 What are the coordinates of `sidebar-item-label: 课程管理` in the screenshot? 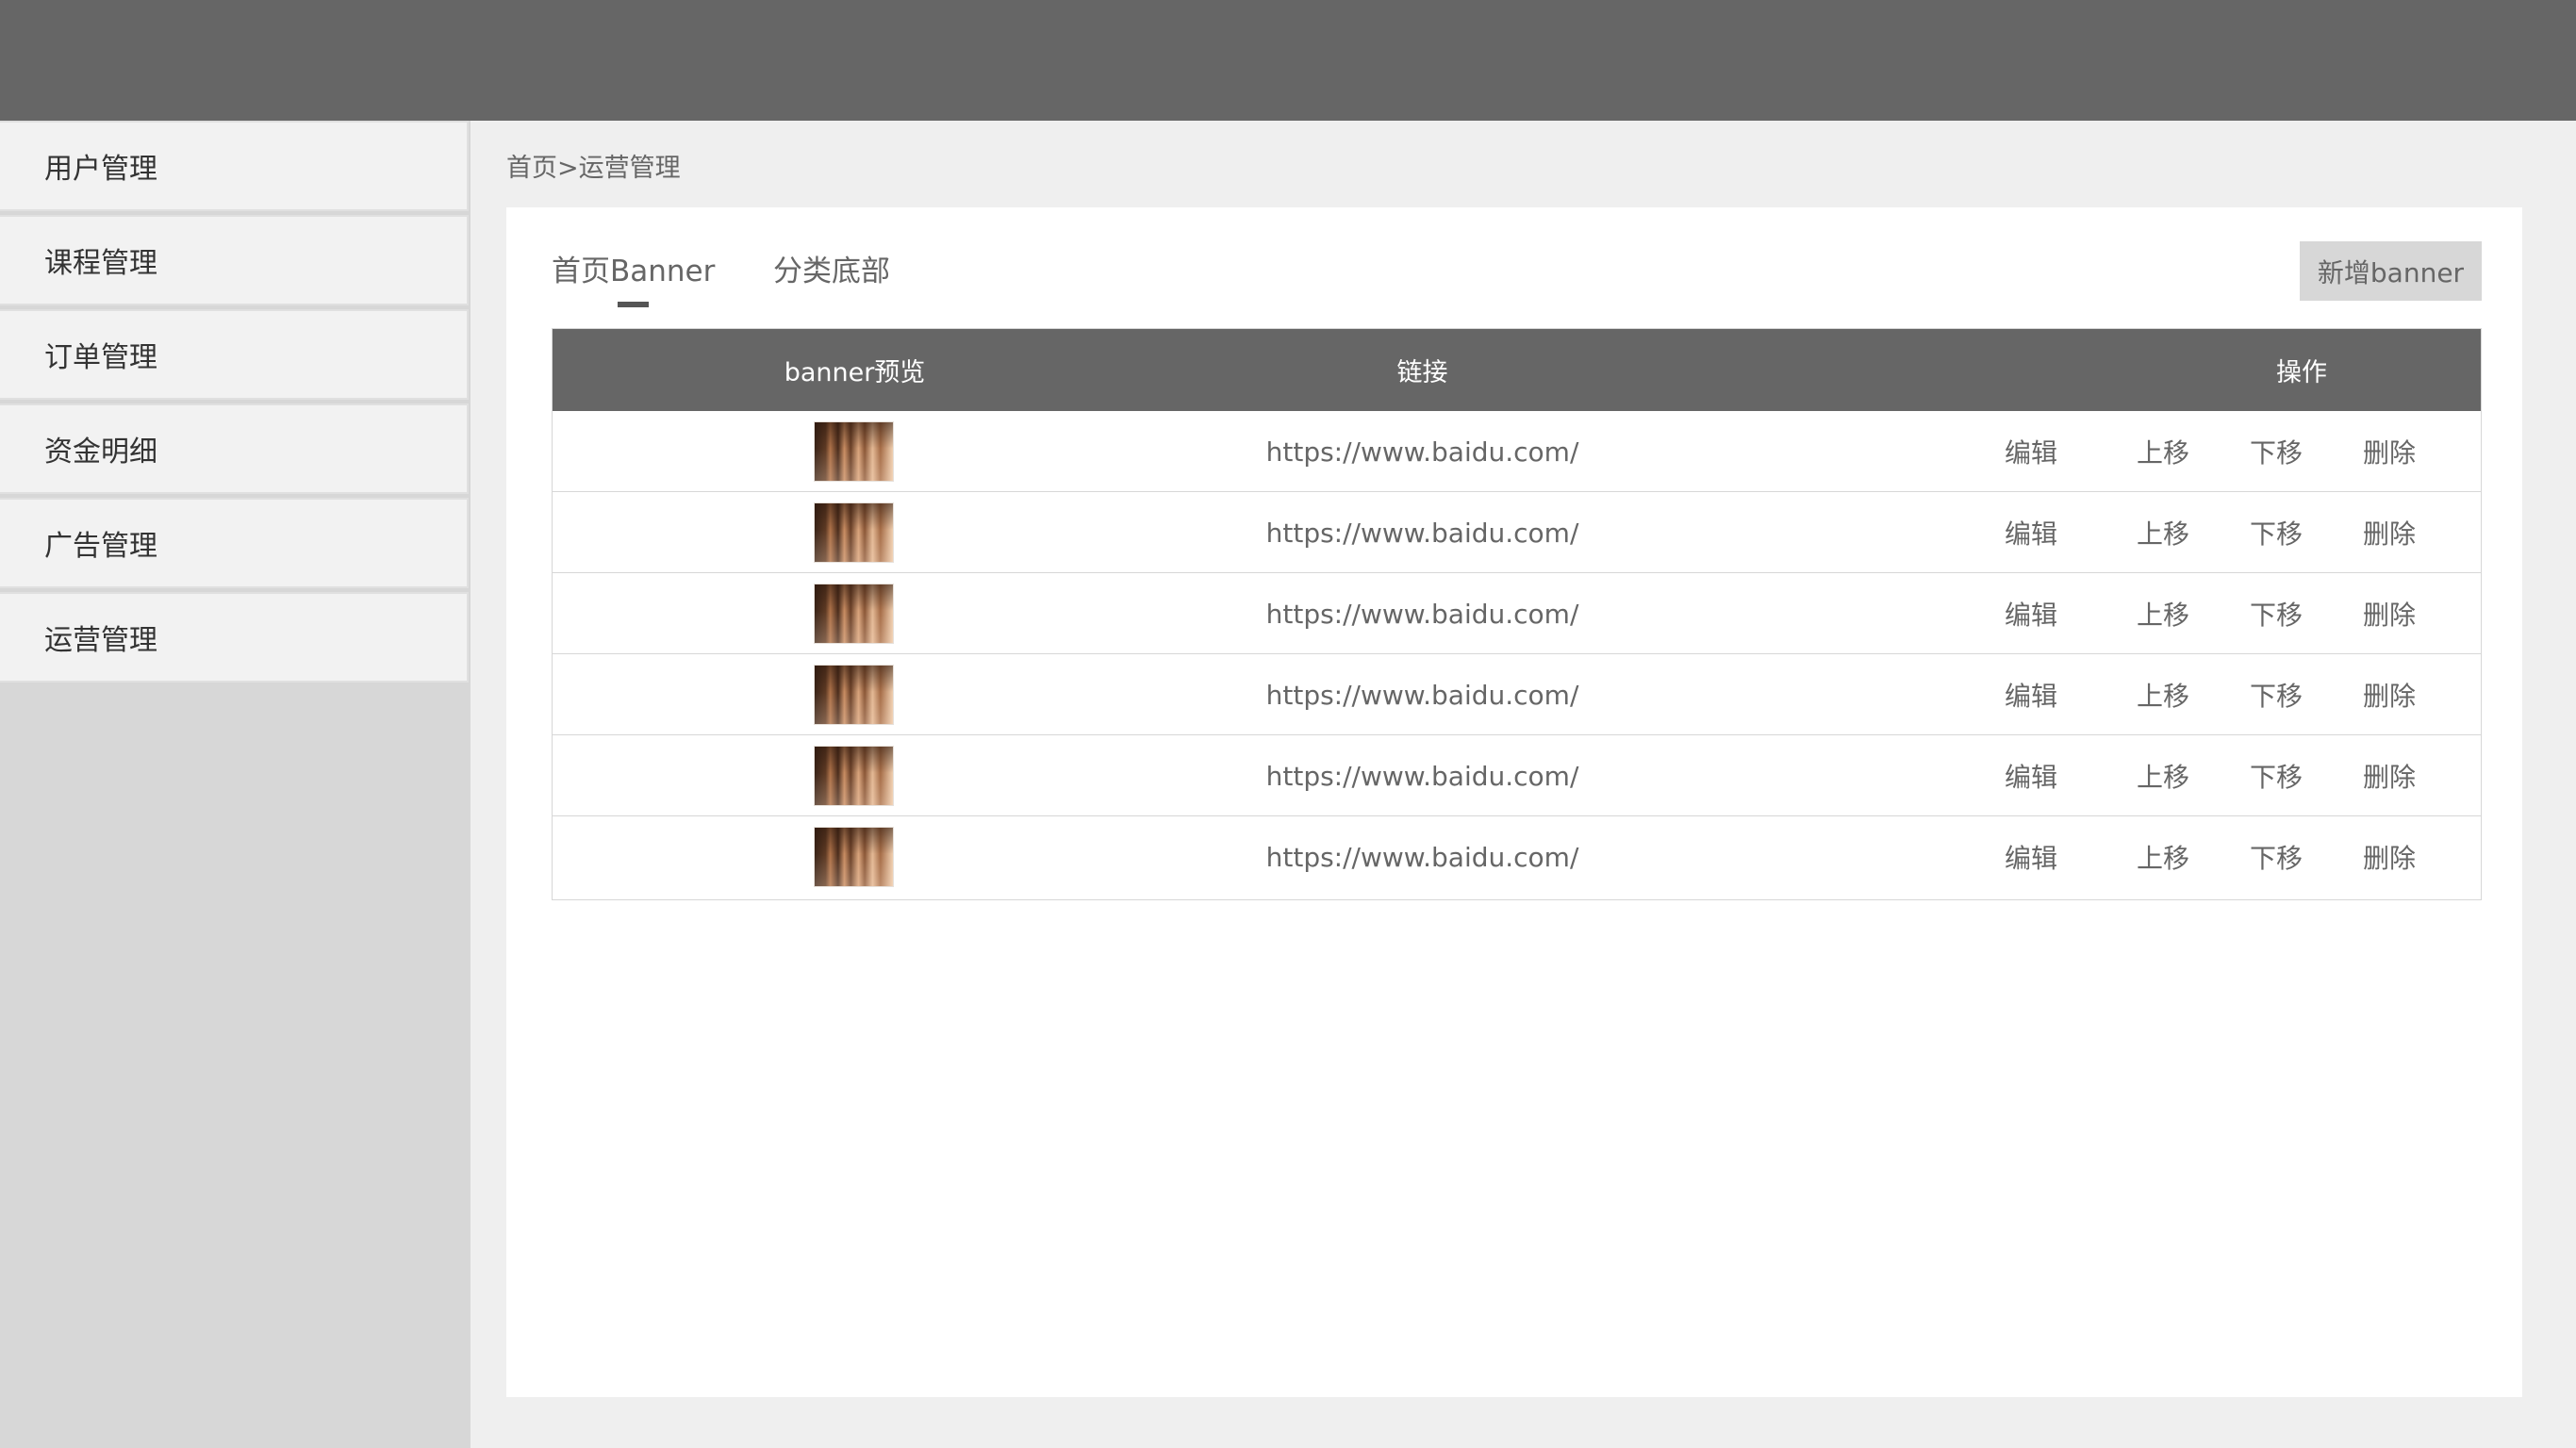 It's located at (100, 263).